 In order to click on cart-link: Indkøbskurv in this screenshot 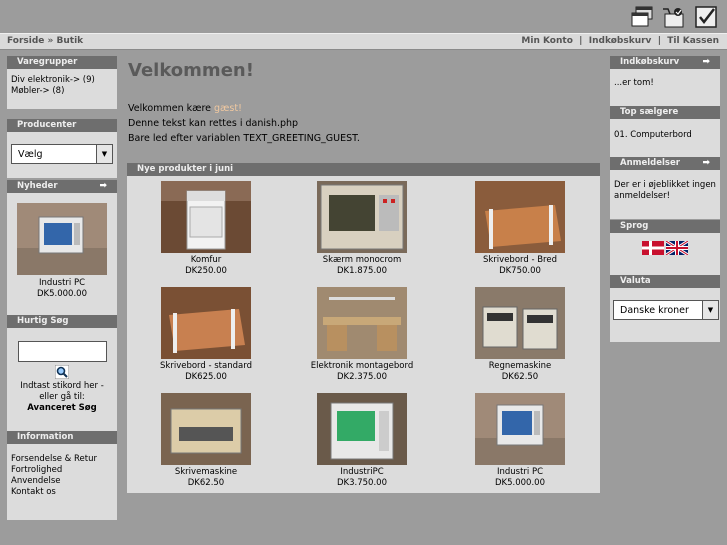, I will do `click(620, 41)`.